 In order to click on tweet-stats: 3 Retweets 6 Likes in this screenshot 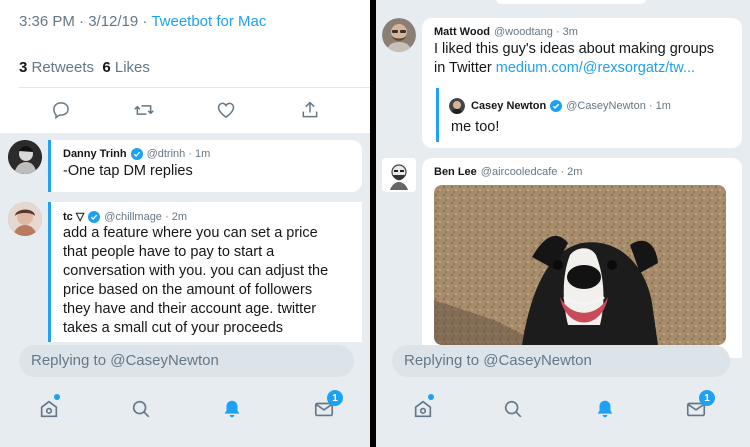, I will do `click(84, 67)`.